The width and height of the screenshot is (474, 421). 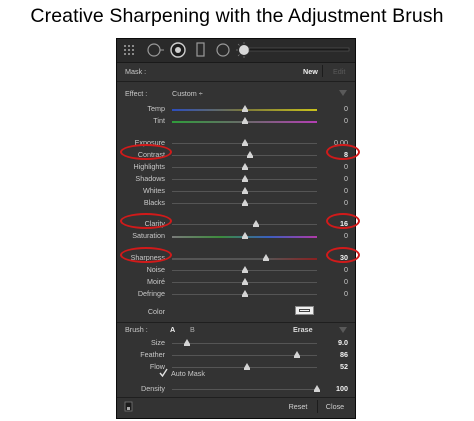 What do you see at coordinates (153, 388) in the screenshot?
I see `density-label: Density` at bounding box center [153, 388].